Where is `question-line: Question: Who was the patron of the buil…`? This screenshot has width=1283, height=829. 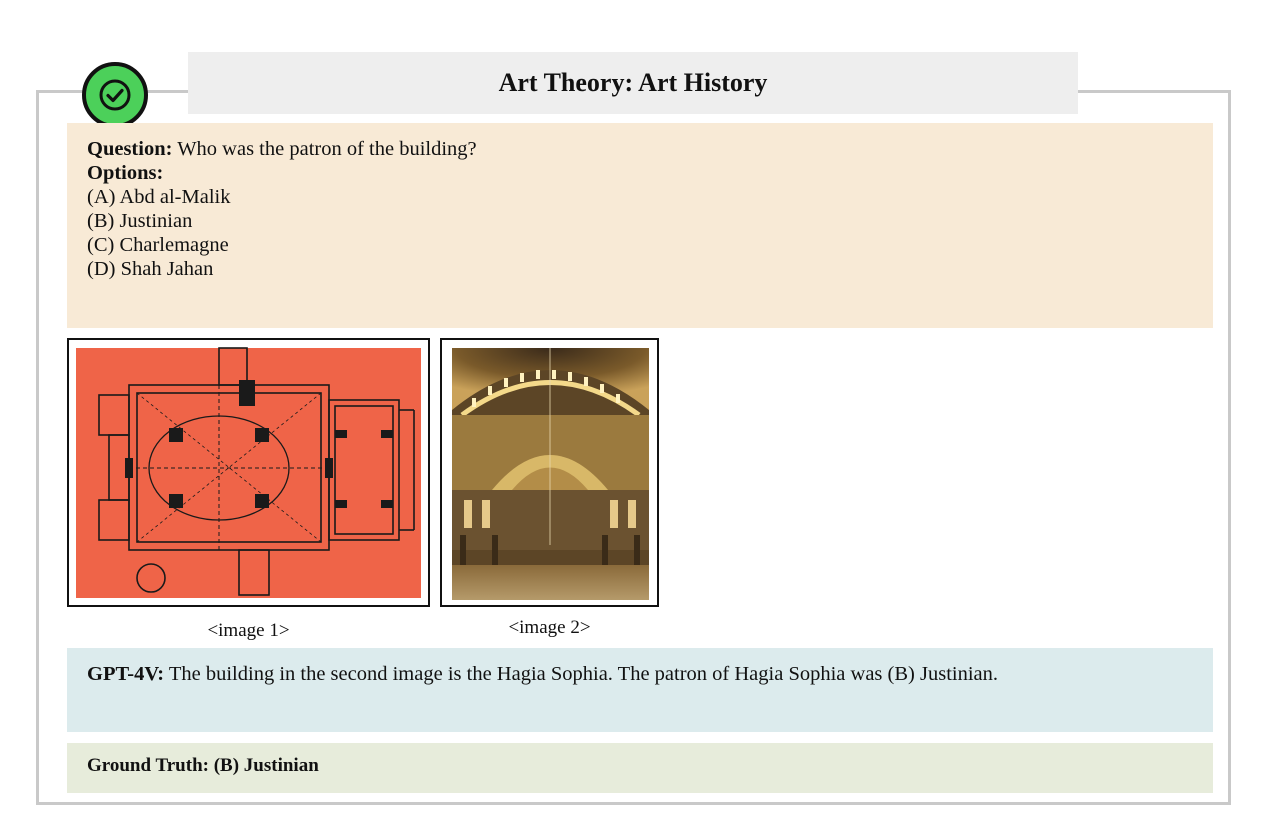 question-line: Question: Who was the patron of the buil… is located at coordinates (640, 149).